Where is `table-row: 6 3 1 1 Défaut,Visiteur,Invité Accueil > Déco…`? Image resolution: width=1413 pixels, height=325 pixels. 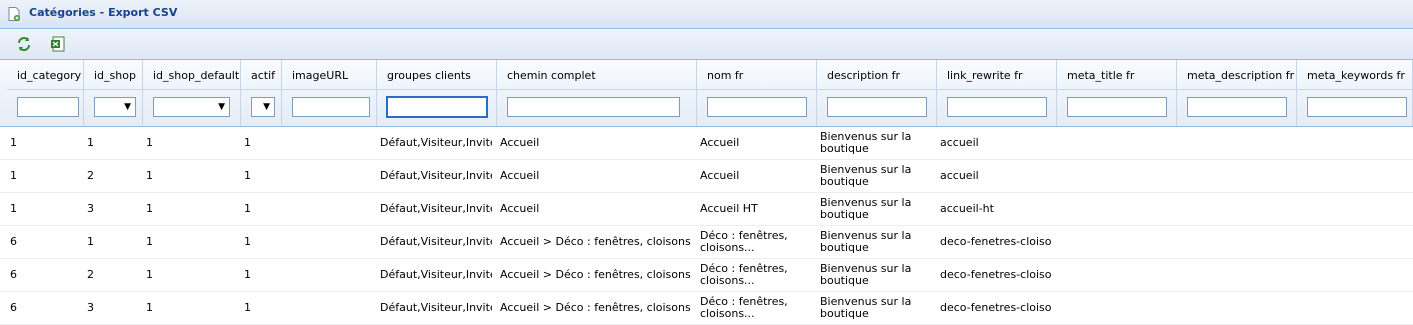
table-row: 6 3 1 1 Défaut,Visiteur,Invité Accueil > Déco… is located at coordinates (706, 308).